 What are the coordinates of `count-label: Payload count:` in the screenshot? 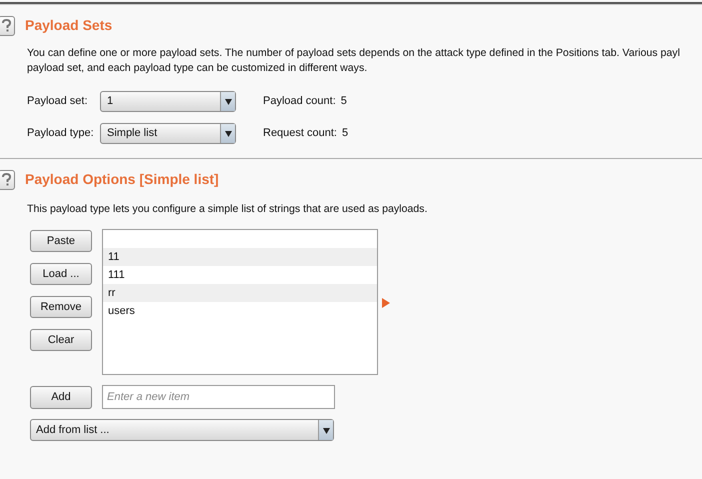 It's located at (299, 102).